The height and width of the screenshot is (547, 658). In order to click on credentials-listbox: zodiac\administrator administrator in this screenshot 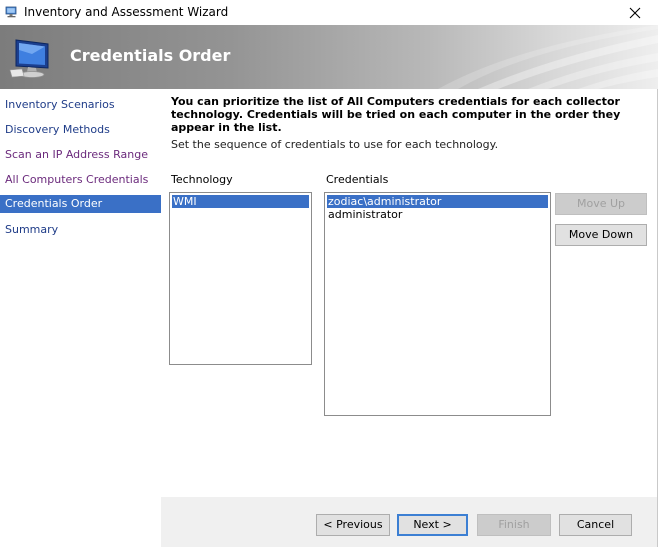, I will do `click(437, 304)`.